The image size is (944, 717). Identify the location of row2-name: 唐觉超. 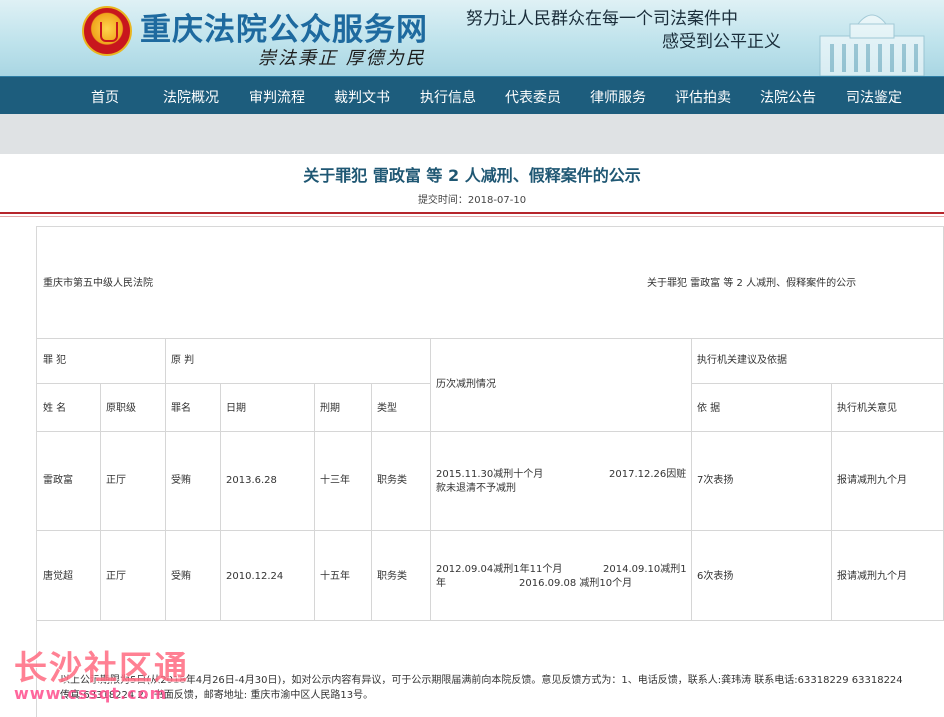
(58, 576).